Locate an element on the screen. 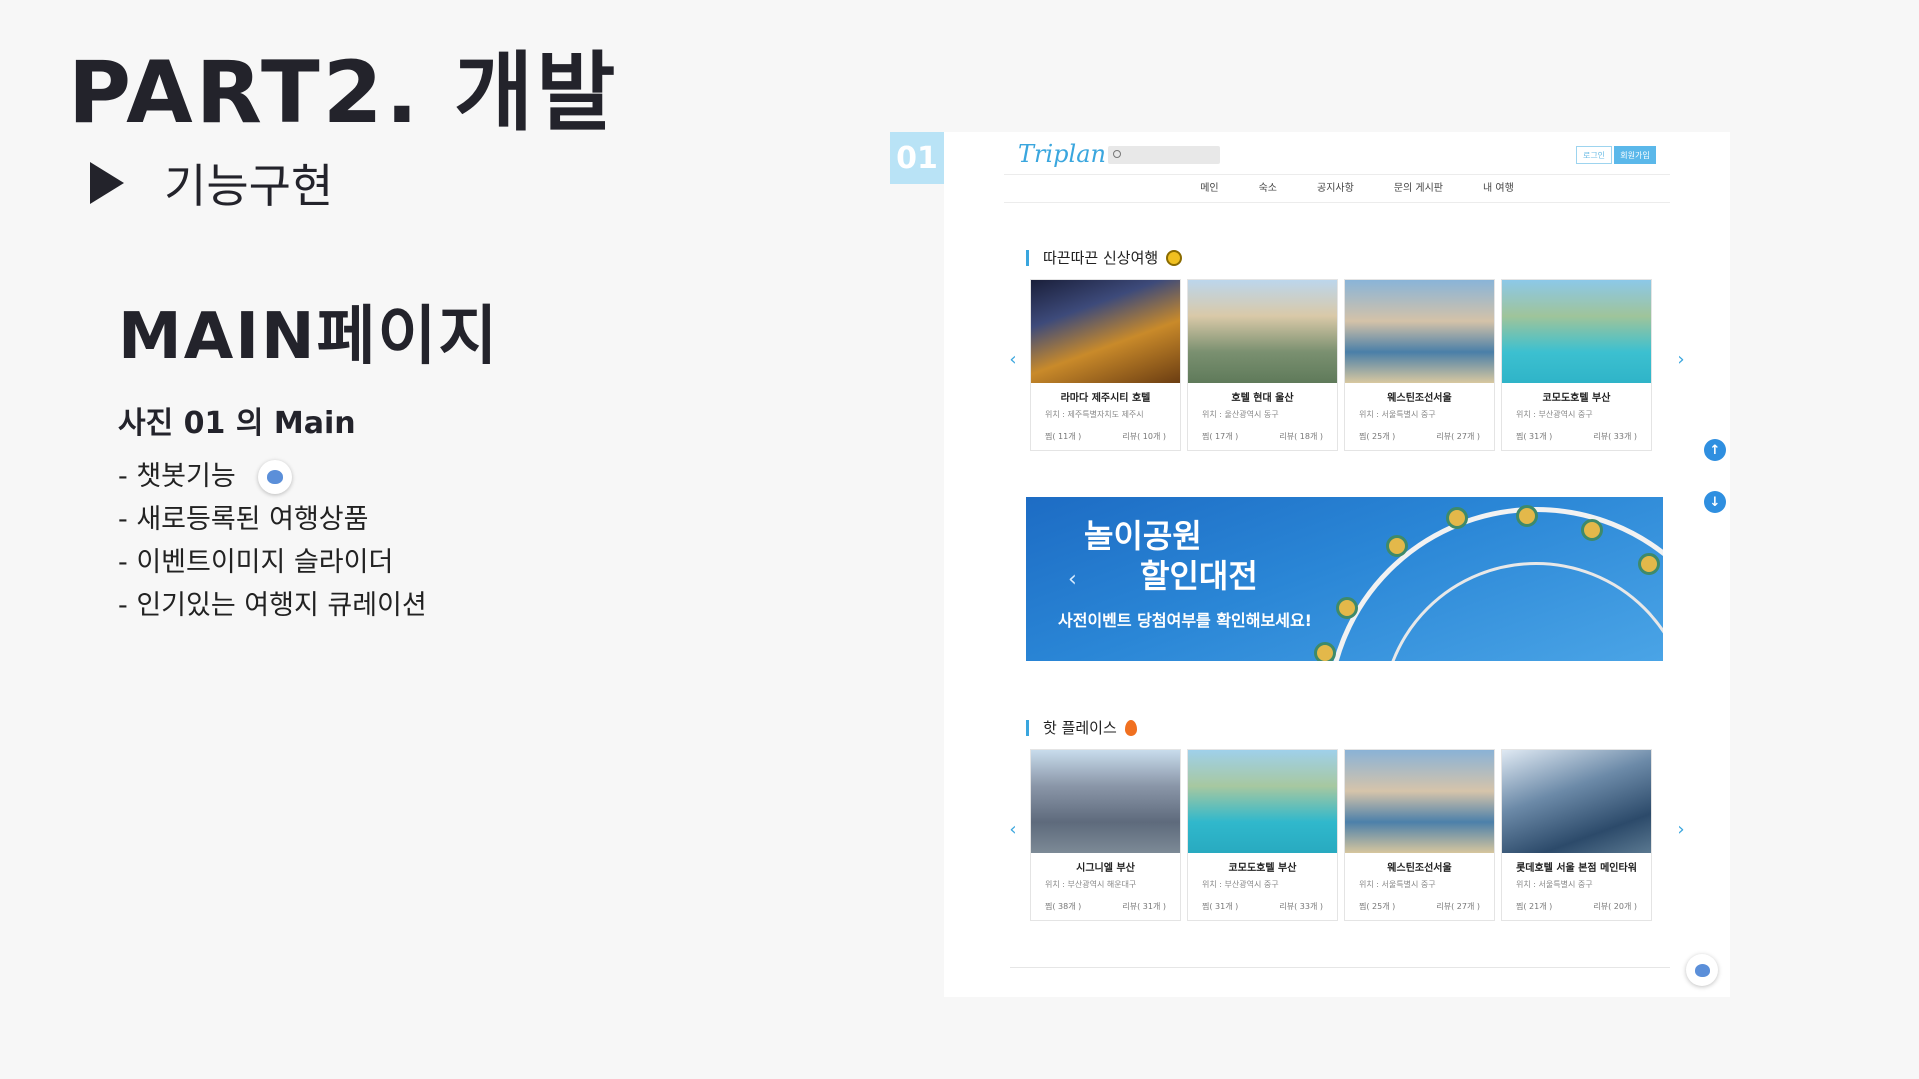  like-count: 찜( 38개 ) is located at coordinates (1063, 906).